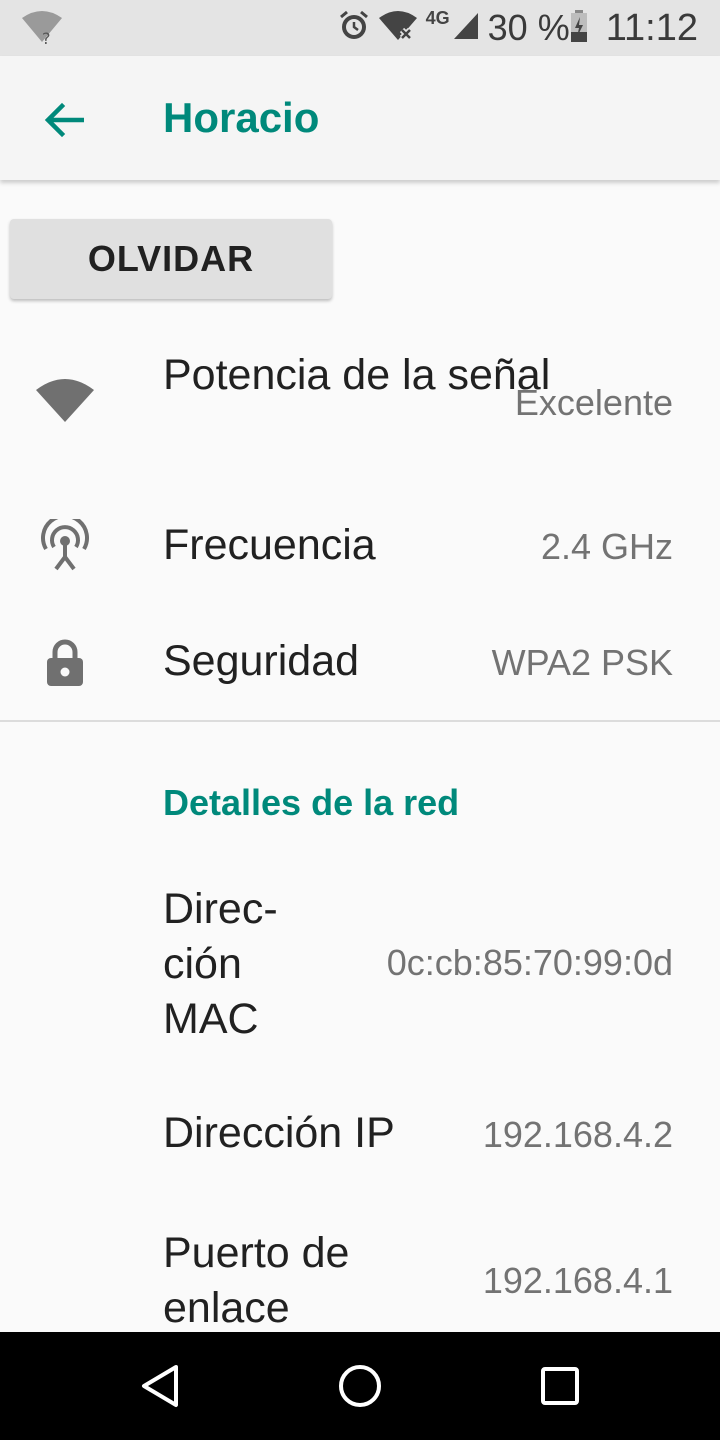 Image resolution: width=720 pixels, height=1440 pixels. What do you see at coordinates (65, 663) in the screenshot?
I see `lock-icon` at bounding box center [65, 663].